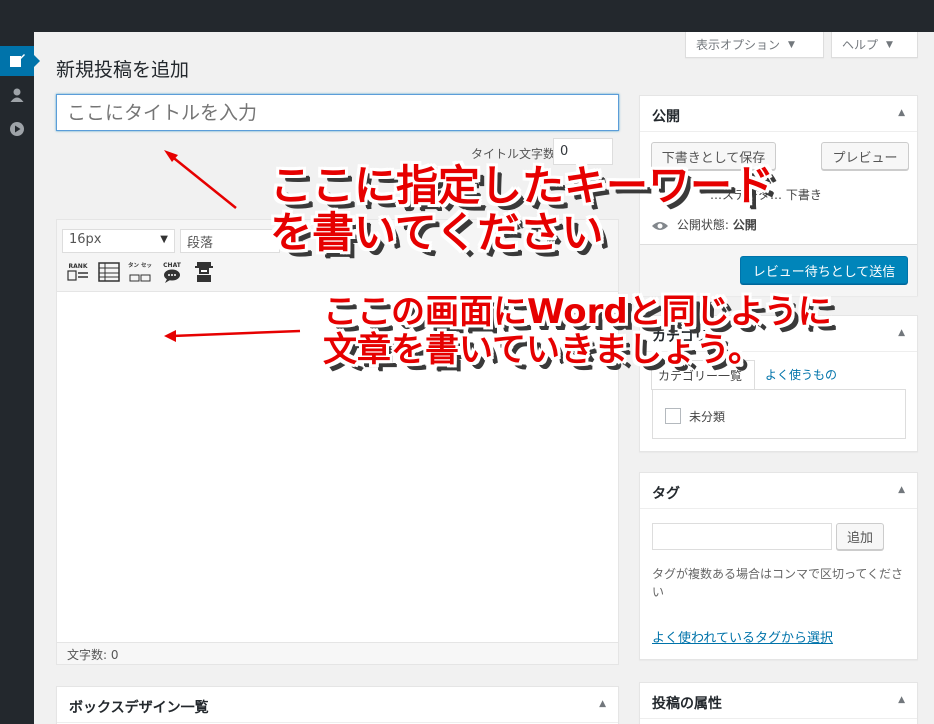 This screenshot has width=934, height=724. What do you see at coordinates (542, 350) in the screenshot?
I see `annotation-body-line2: 文章を書いていきましょう。` at bounding box center [542, 350].